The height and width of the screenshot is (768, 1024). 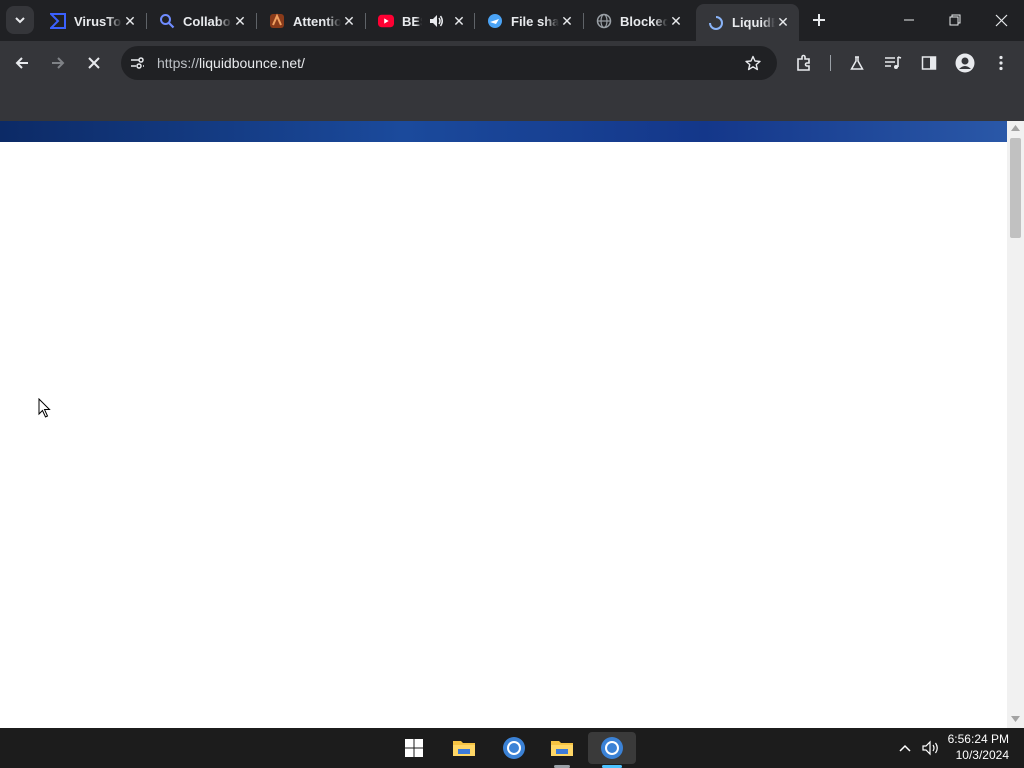 I want to click on media-controls-button, so click(x=893, y=63).